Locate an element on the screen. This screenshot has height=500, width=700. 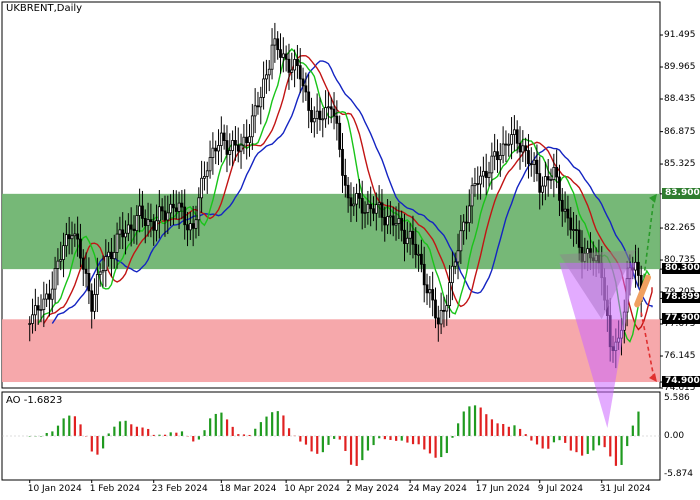
time-axis-tick-label: 10 Apr 2024 is located at coordinates (312, 489).